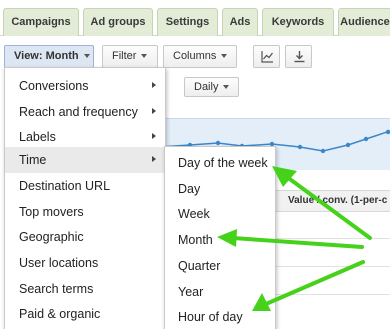  Describe the element at coordinates (54, 86) in the screenshot. I see `menu-item-label: Conversions` at that location.